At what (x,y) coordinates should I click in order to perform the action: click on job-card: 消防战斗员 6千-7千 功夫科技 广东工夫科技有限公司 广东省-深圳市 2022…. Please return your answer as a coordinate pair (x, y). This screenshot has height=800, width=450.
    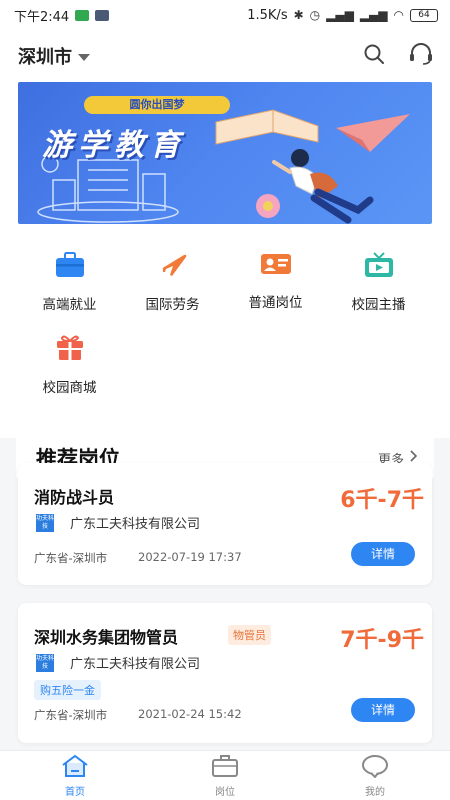
    Looking at the image, I should click on (225, 524).